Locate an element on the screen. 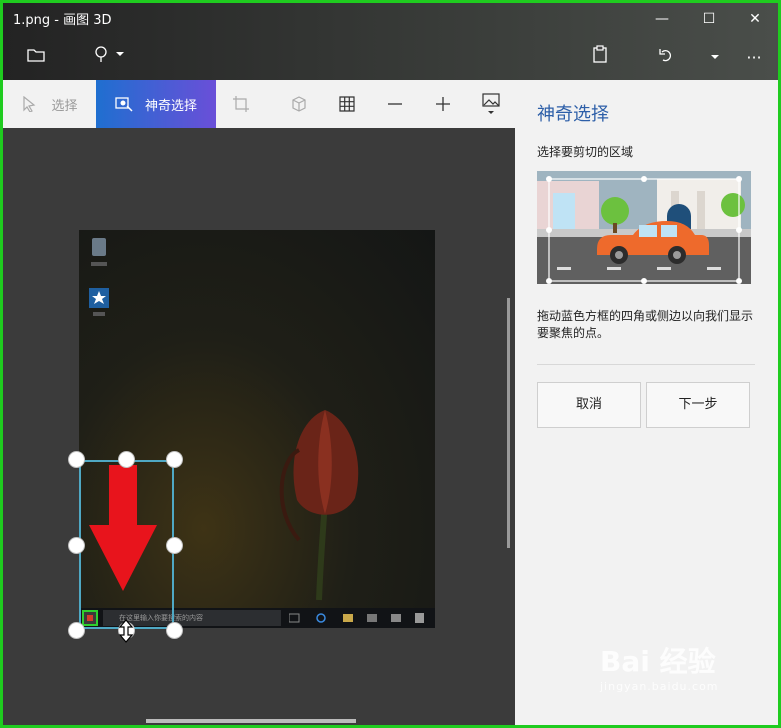 The width and height of the screenshot is (781, 728). magic-select-tool: 神奇选择 is located at coordinates (156, 104).